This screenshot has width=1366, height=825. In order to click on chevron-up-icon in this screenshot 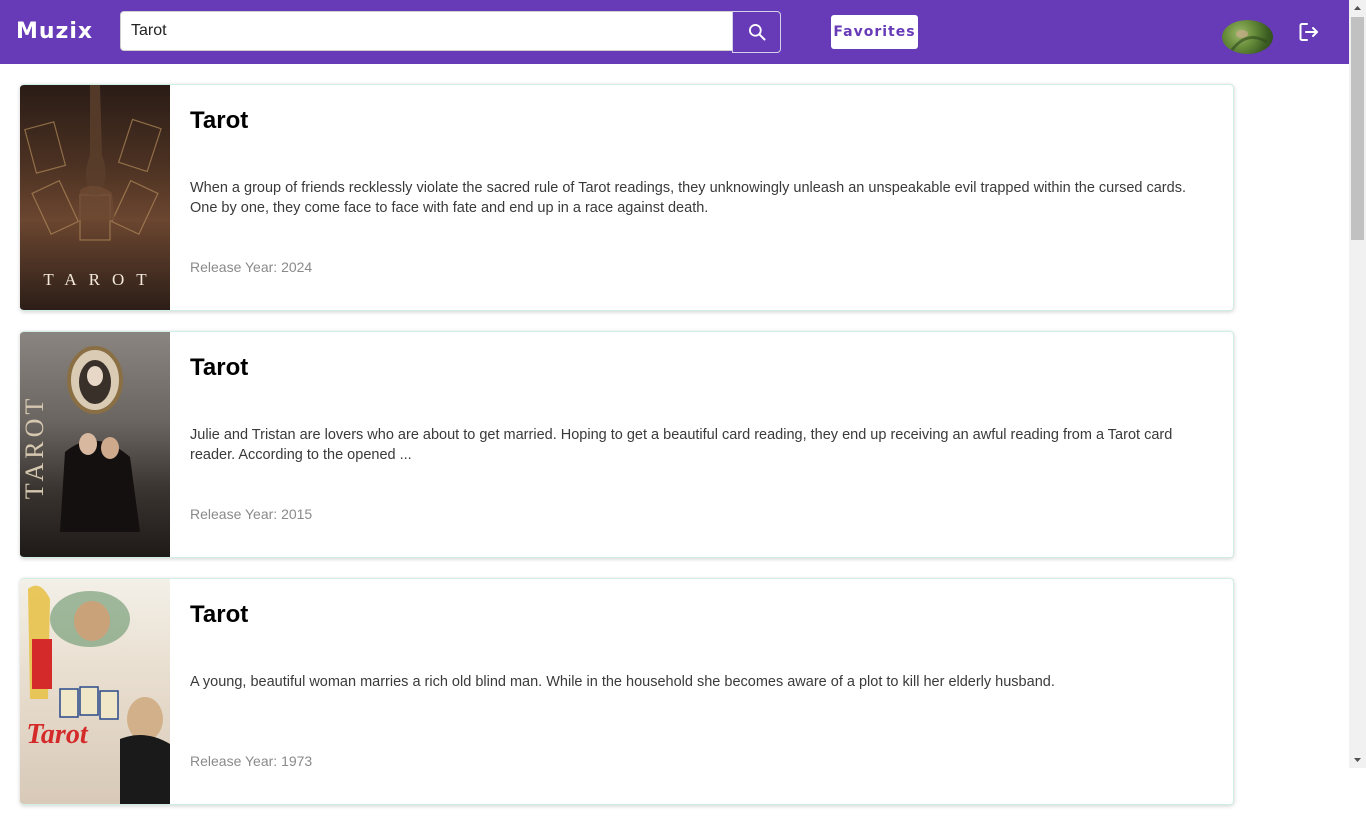, I will do `click(1357, 8)`.